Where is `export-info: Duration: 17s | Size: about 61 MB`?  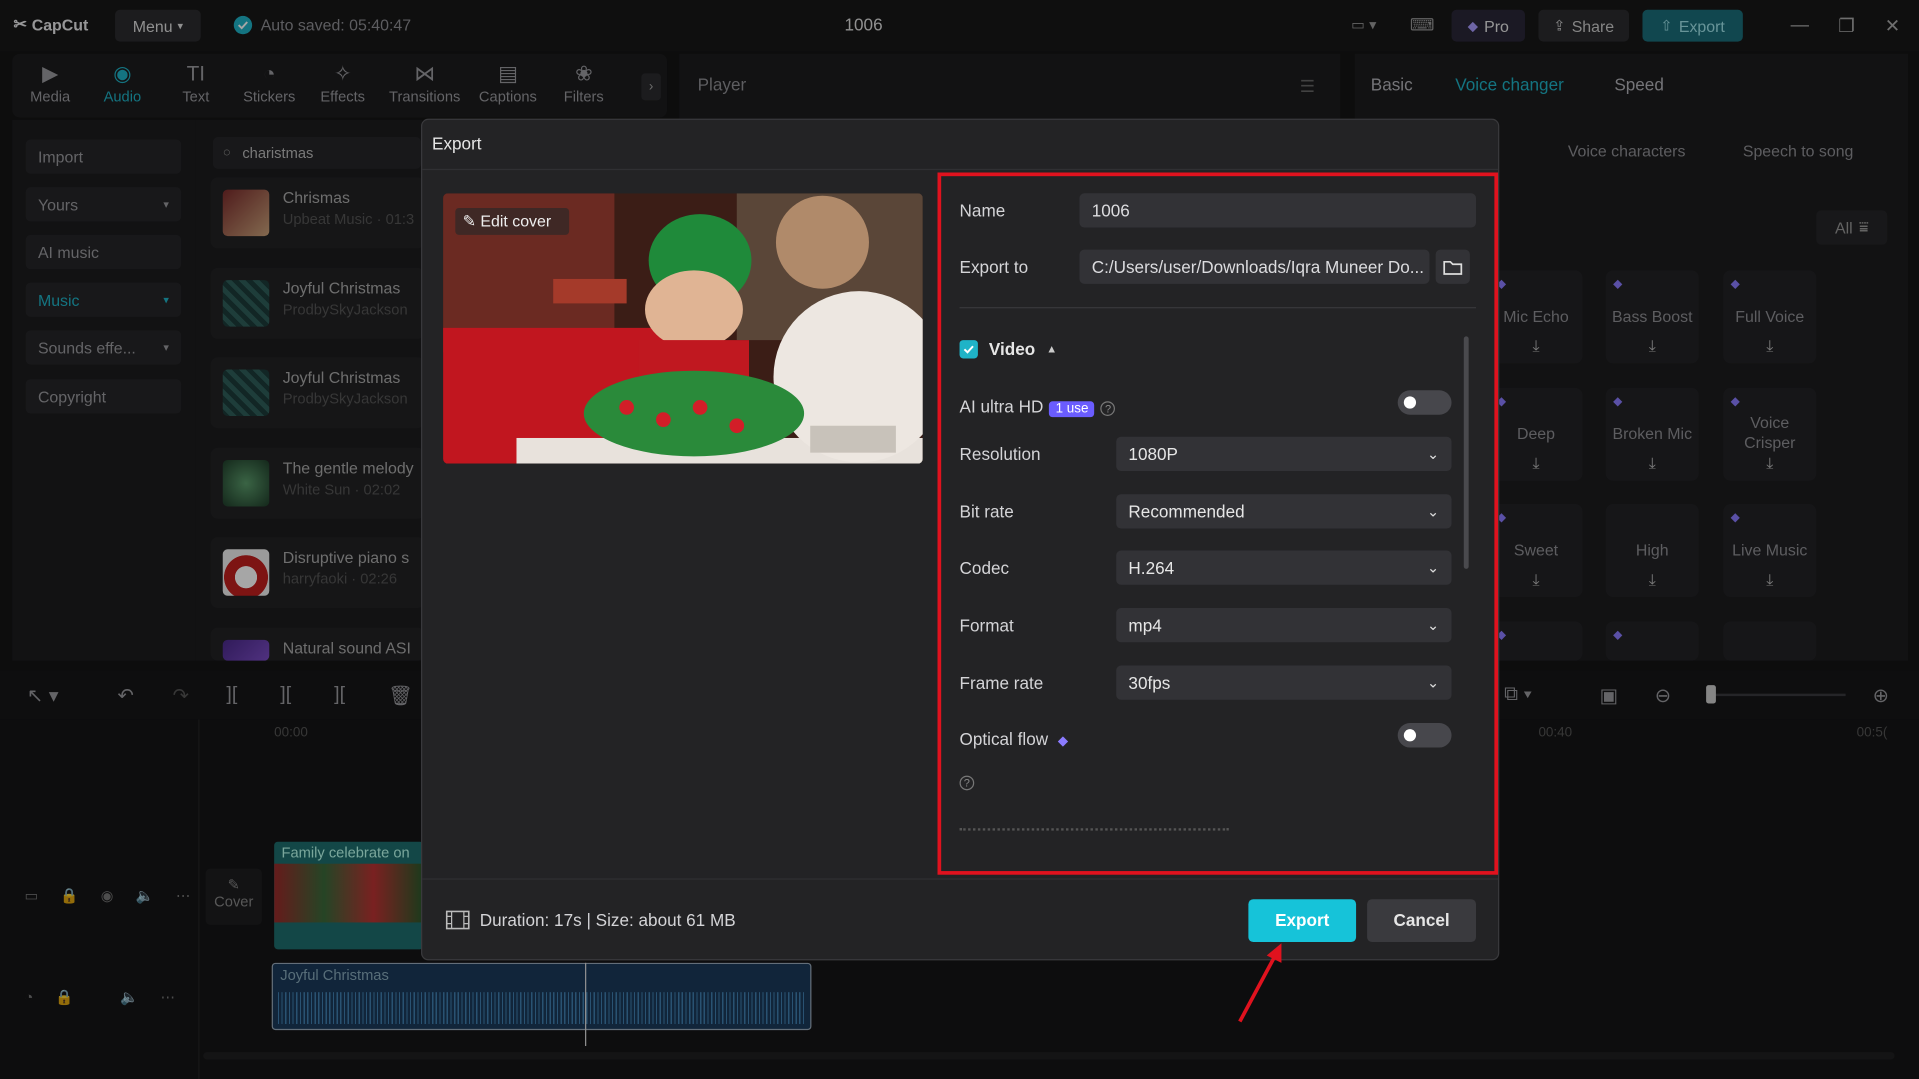
export-info: Duration: 17s | Size: about 61 MB is located at coordinates (590, 920).